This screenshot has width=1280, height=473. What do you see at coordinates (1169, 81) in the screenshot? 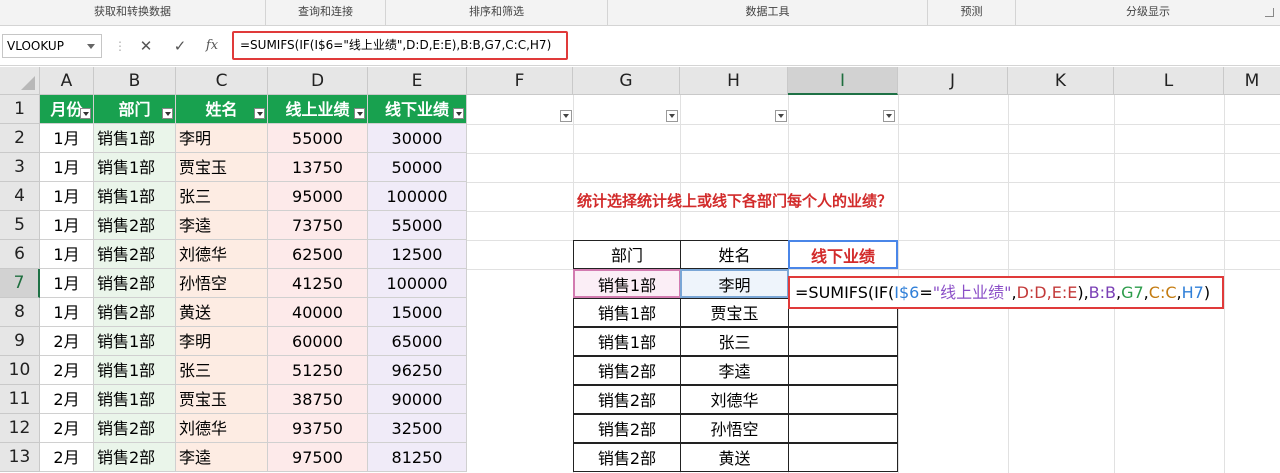
I see `column-header-l: L` at bounding box center [1169, 81].